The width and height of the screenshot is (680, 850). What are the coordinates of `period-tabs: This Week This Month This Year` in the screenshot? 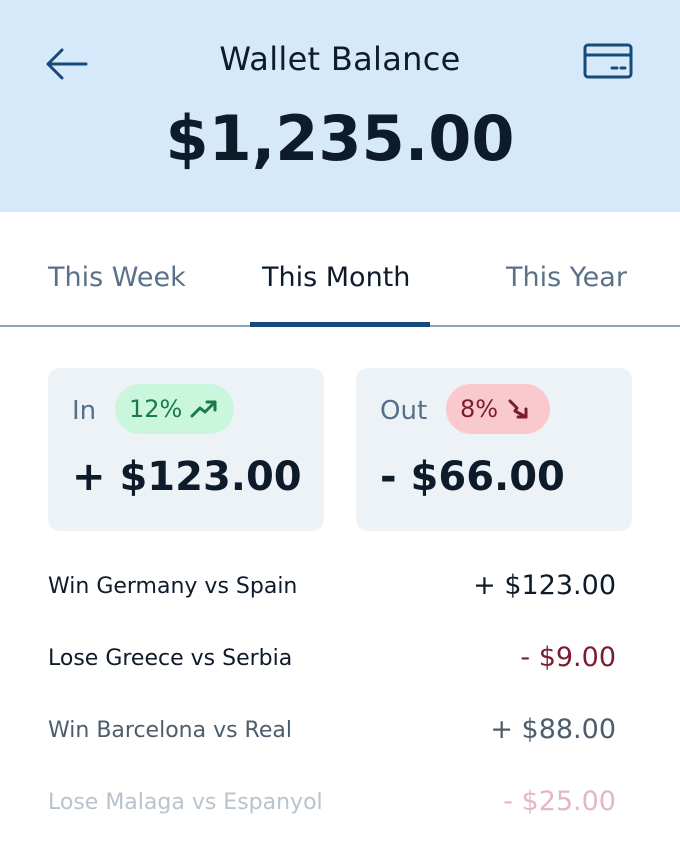 It's located at (340, 270).